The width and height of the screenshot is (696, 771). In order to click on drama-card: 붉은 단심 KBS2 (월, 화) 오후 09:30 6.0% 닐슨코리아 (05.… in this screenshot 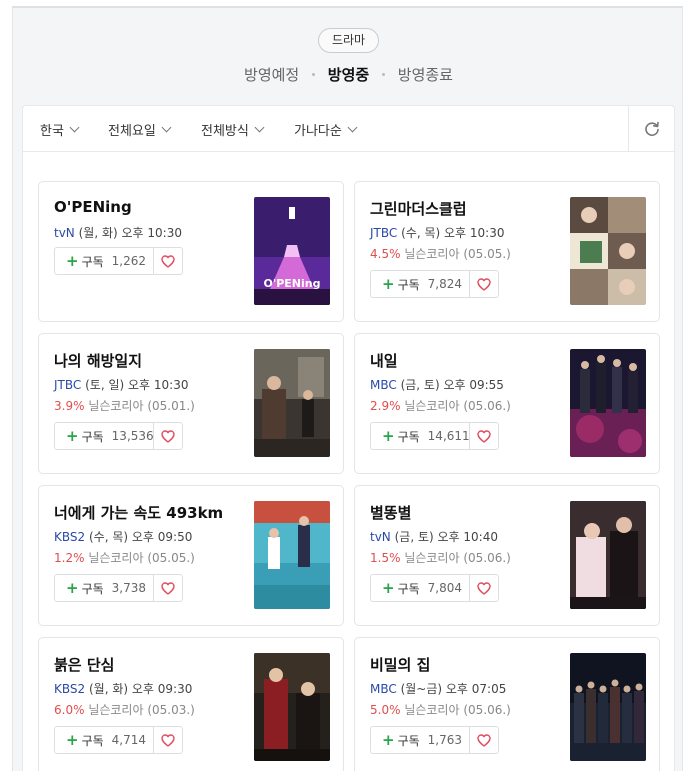, I will do `click(191, 704)`.